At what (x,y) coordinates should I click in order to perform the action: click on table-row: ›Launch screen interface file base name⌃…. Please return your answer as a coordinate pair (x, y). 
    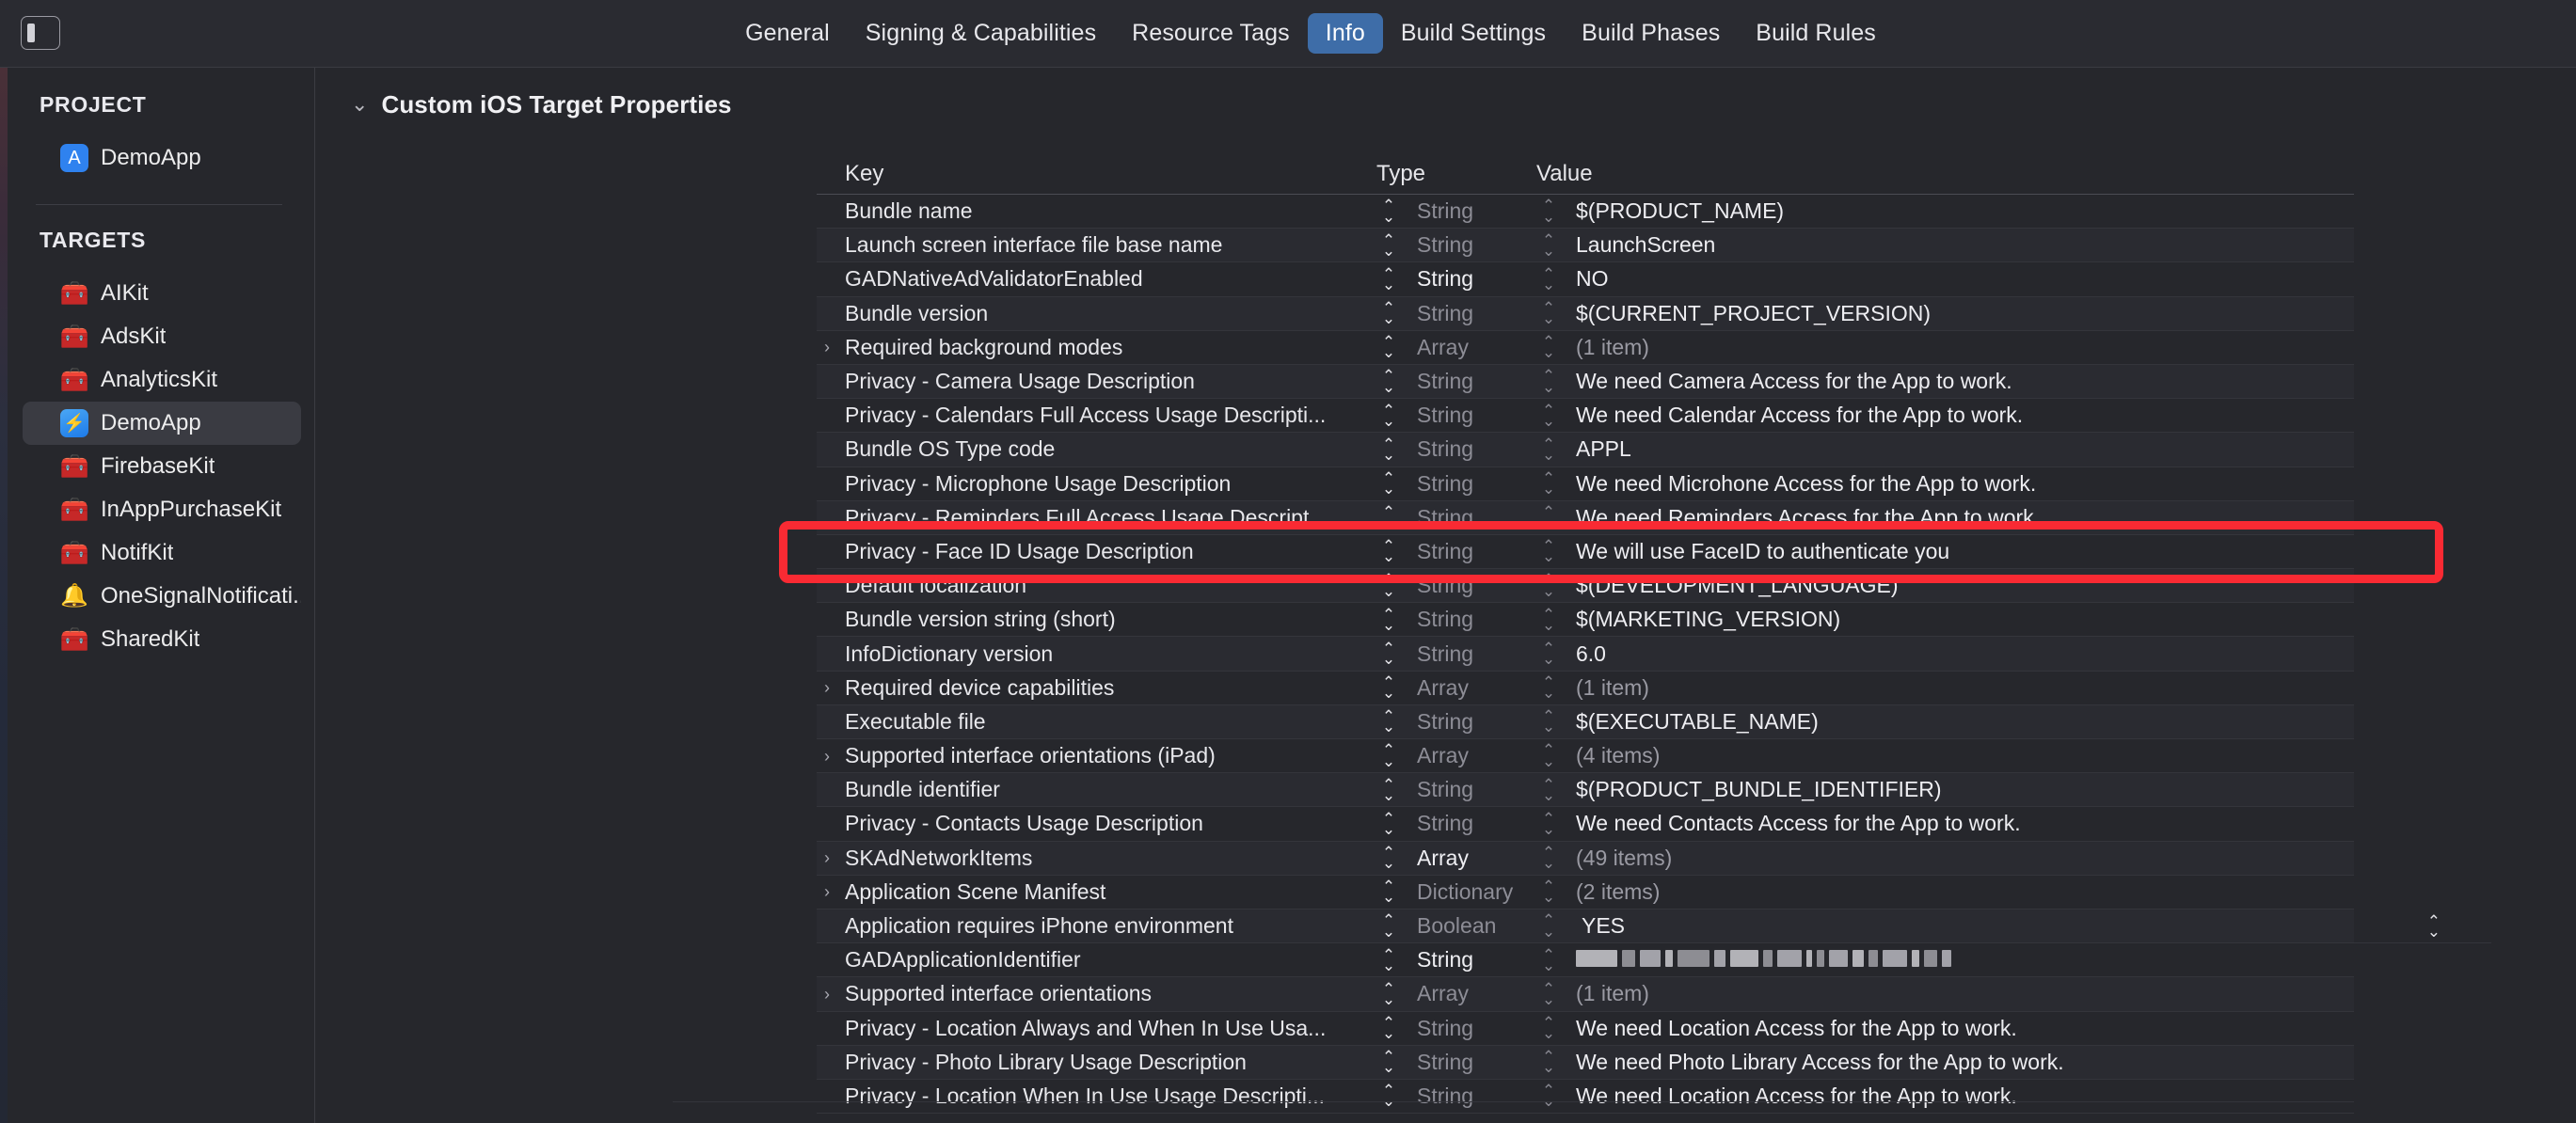
    Looking at the image, I should click on (1585, 246).